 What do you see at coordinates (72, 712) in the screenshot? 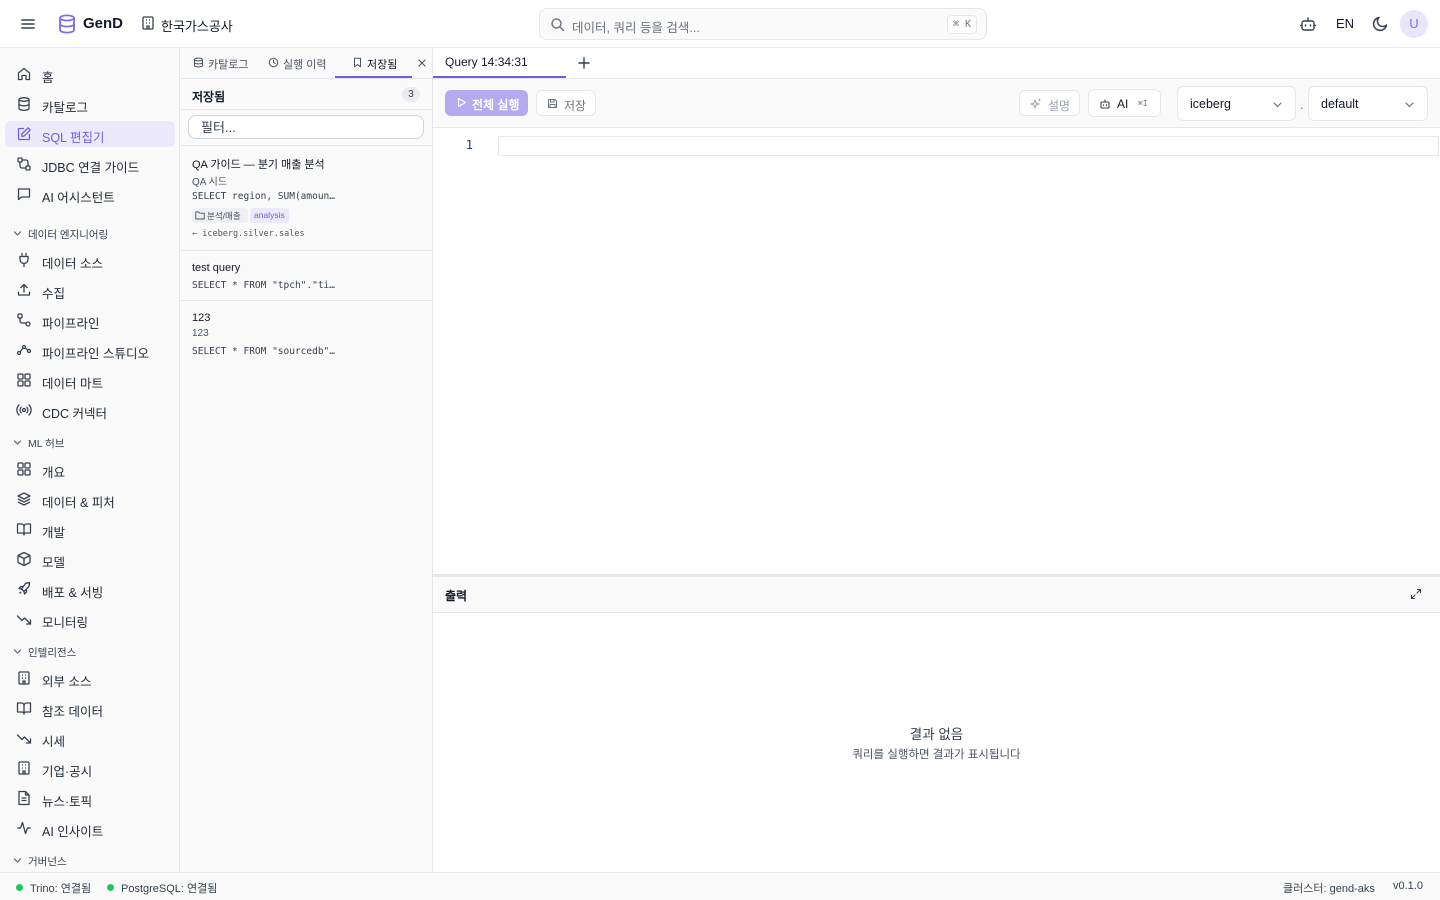
I see `sidebar-item-label: 참조 데이터` at bounding box center [72, 712].